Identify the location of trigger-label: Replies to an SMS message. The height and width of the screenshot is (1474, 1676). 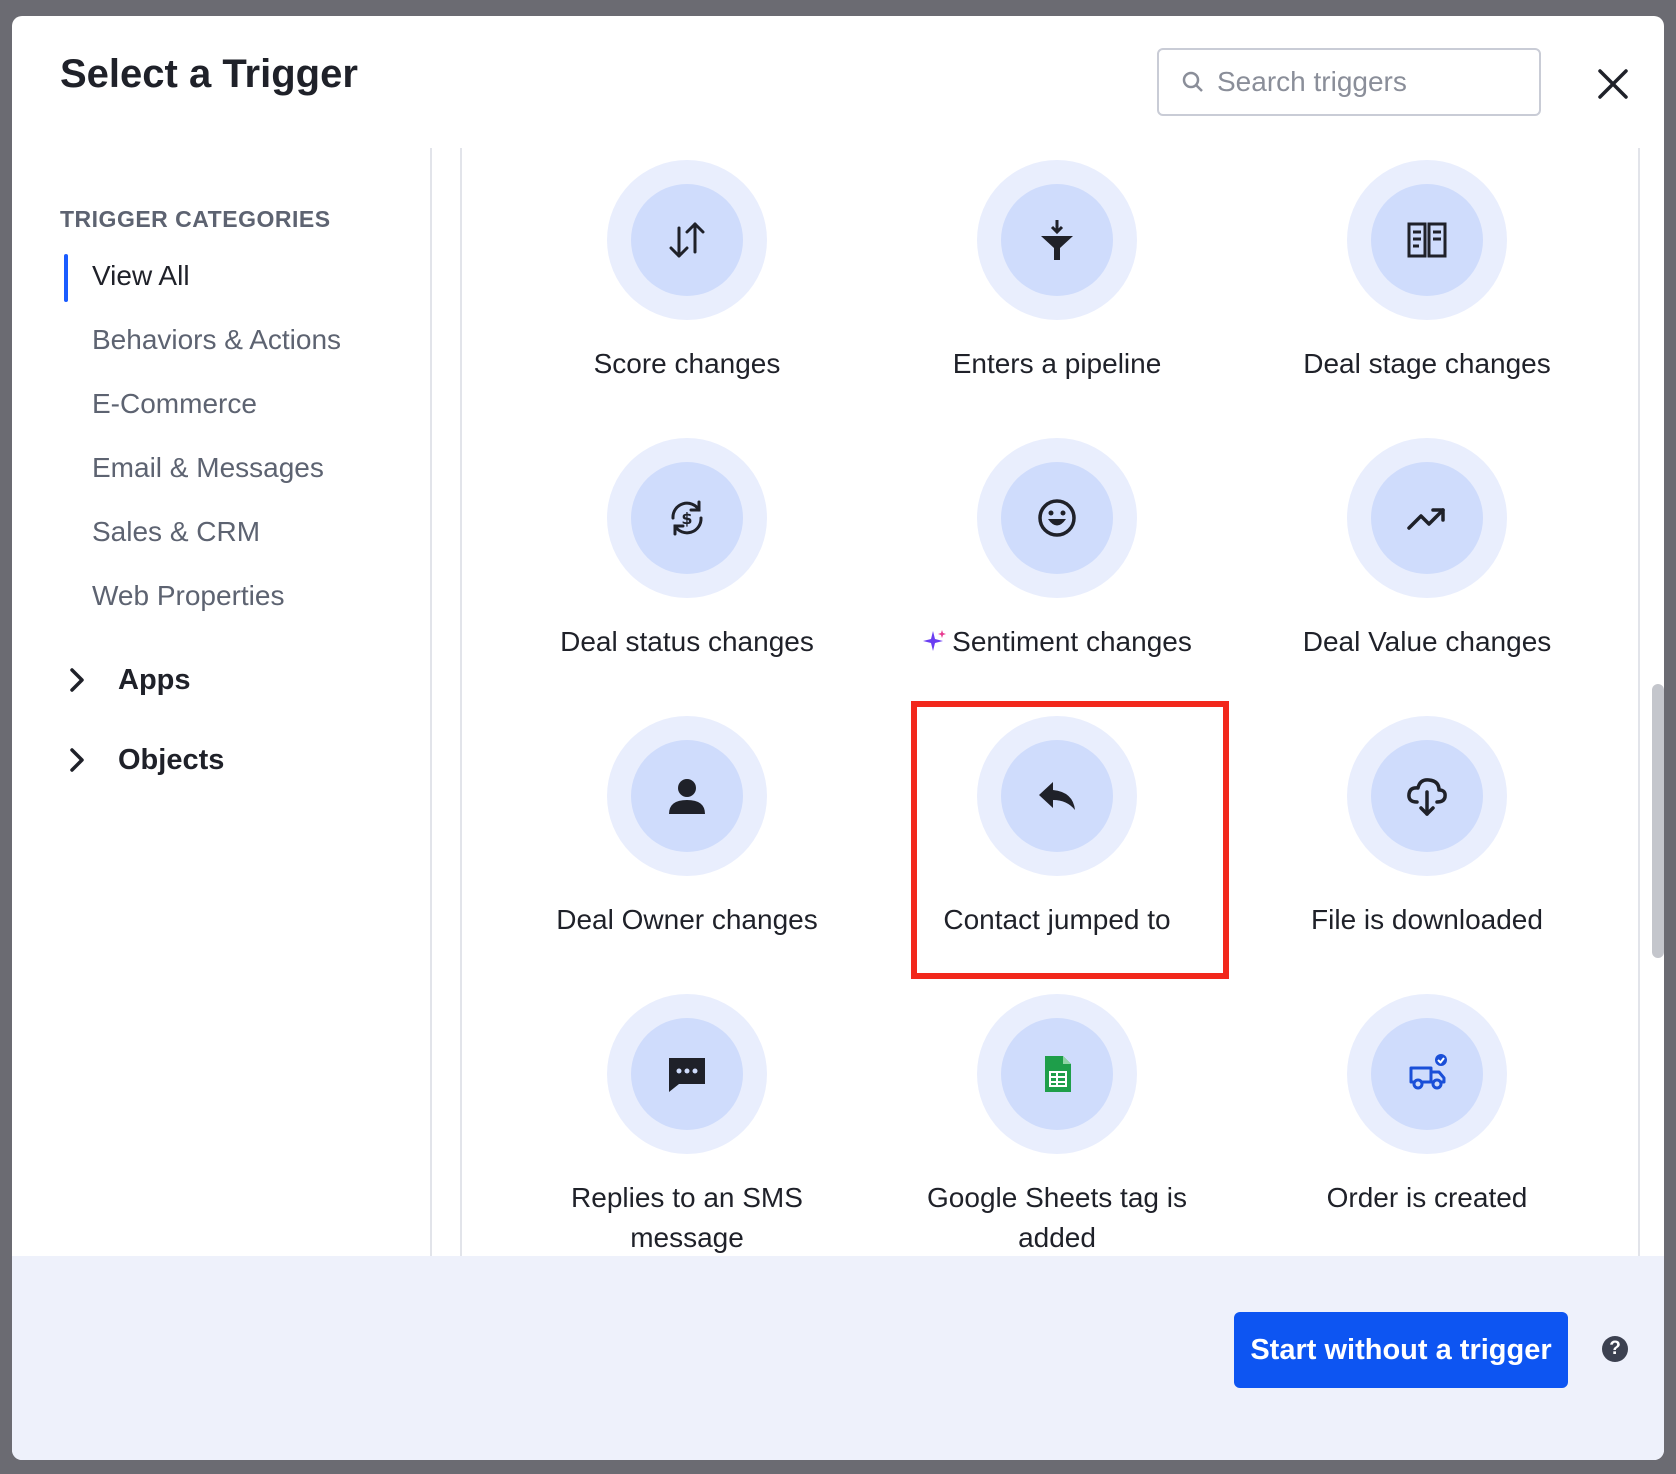
(687, 1217).